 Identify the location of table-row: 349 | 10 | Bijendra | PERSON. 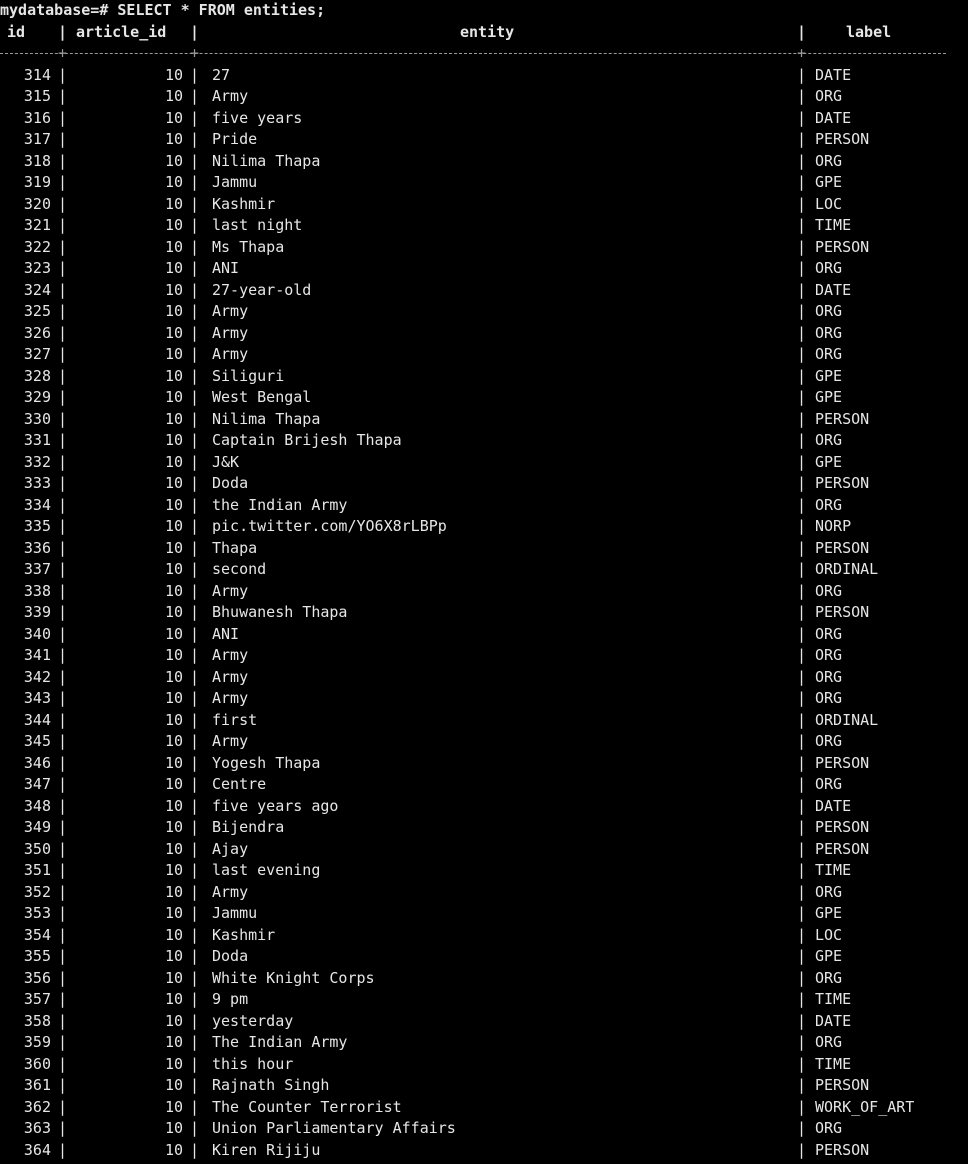
(484, 828).